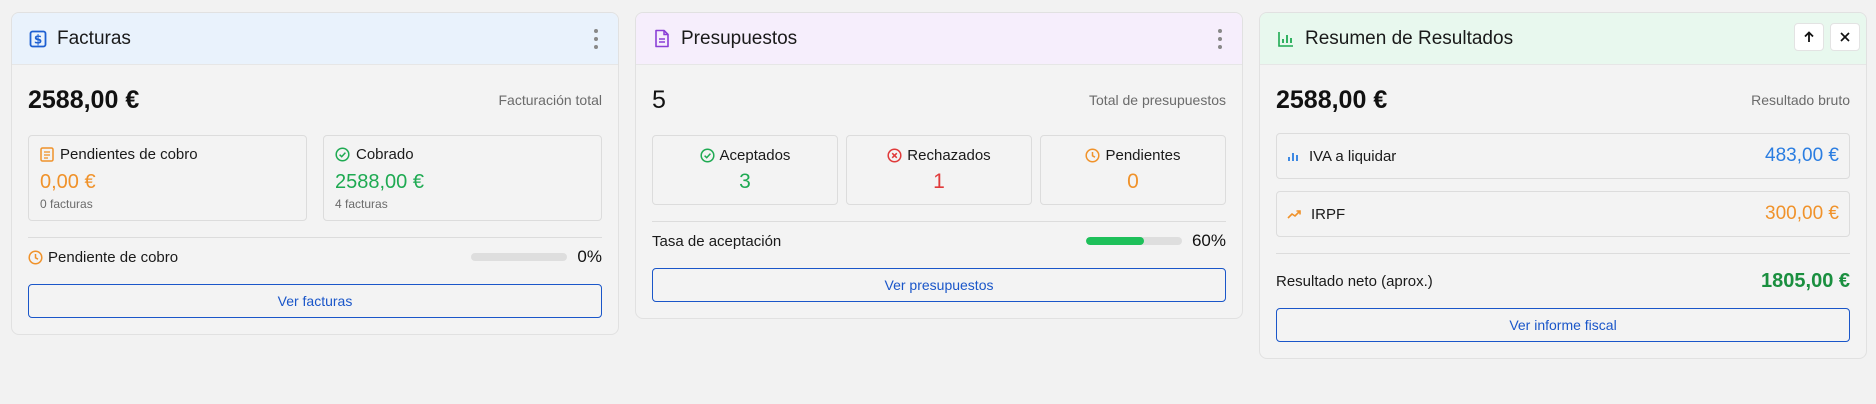 This screenshot has height=404, width=1876. Describe the element at coordinates (1563, 39) in the screenshot. I see `resumen-header: Resumen de Resultados` at that location.